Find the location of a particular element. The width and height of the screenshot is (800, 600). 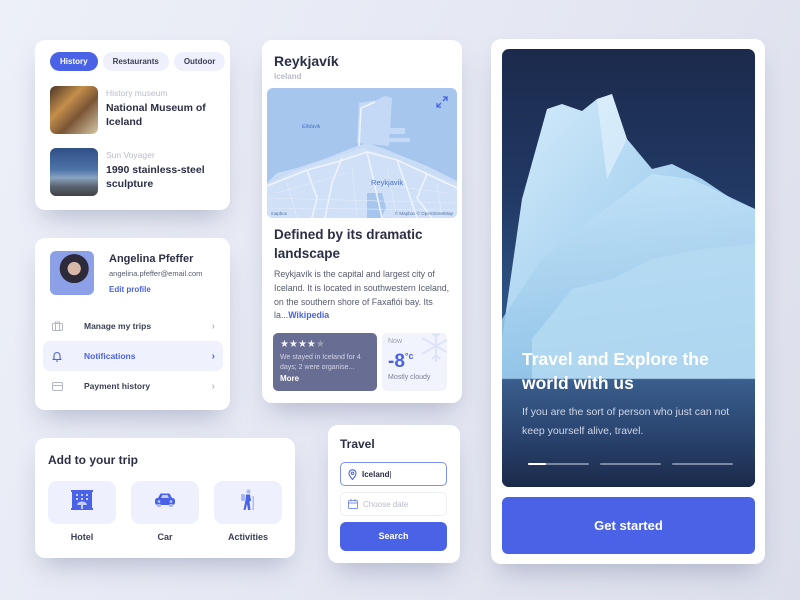

add-activities-button: Activities is located at coordinates (248, 511).